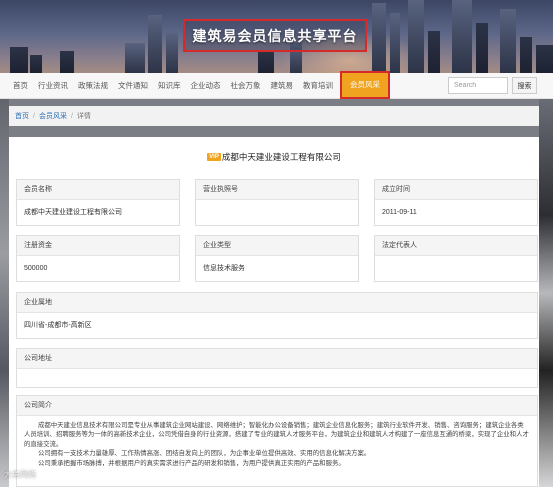  Describe the element at coordinates (277, 258) in the screenshot. I see `field-company-type: 企业类型 信息技术服务` at that location.